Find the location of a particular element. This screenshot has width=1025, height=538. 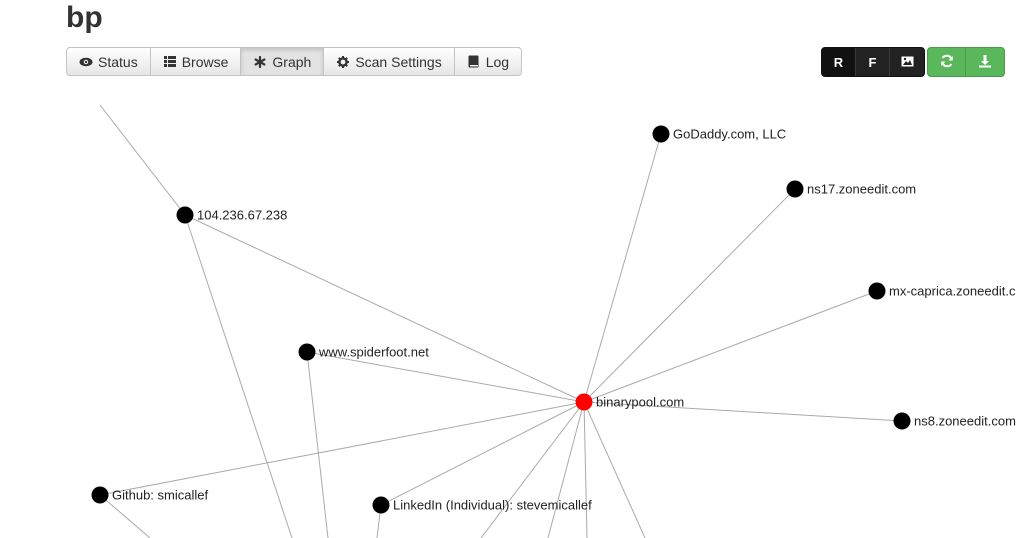

node-label: ns8.zoneedit.com is located at coordinates (965, 421).